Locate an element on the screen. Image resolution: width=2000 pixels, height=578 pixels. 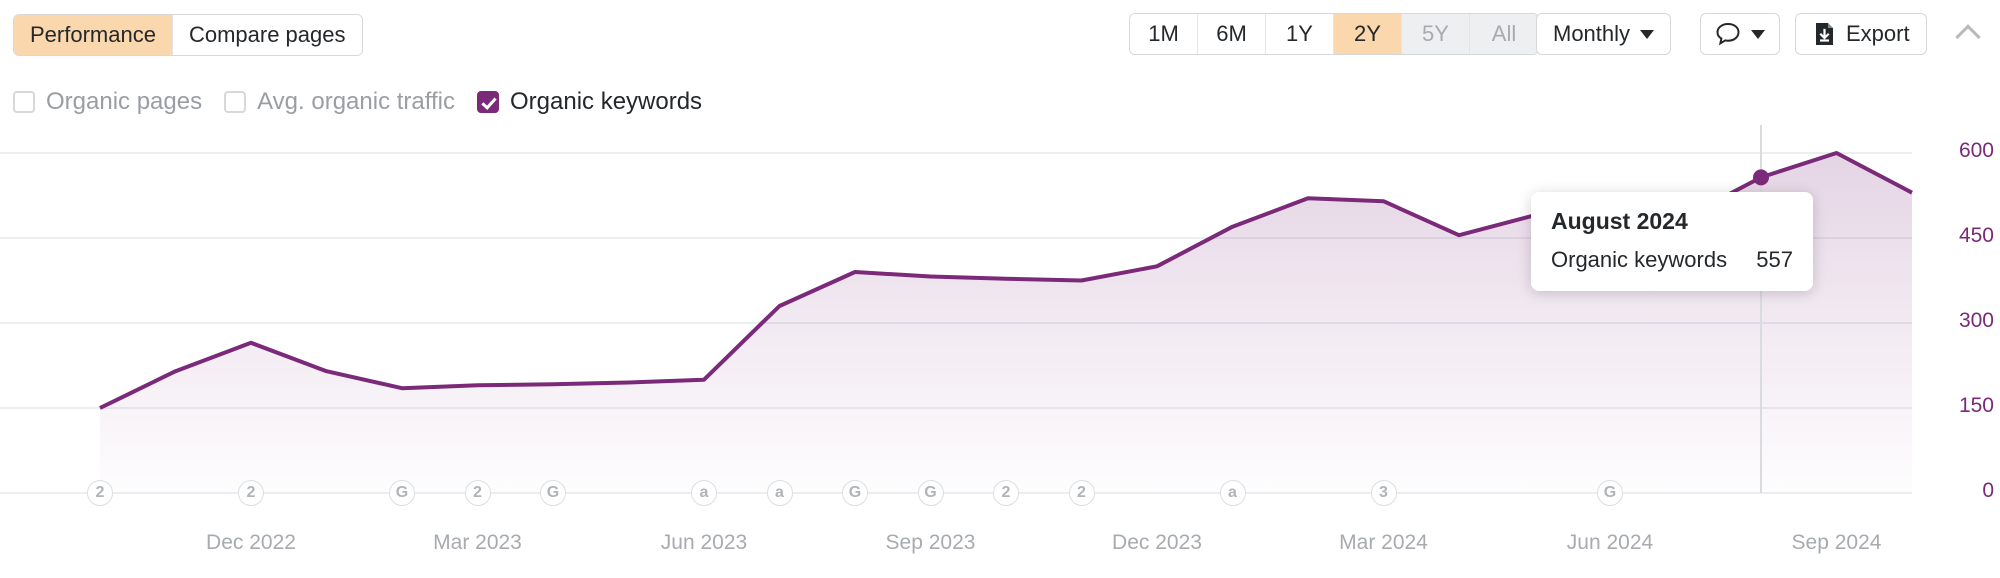
speech-bubble-icon is located at coordinates (1728, 34).